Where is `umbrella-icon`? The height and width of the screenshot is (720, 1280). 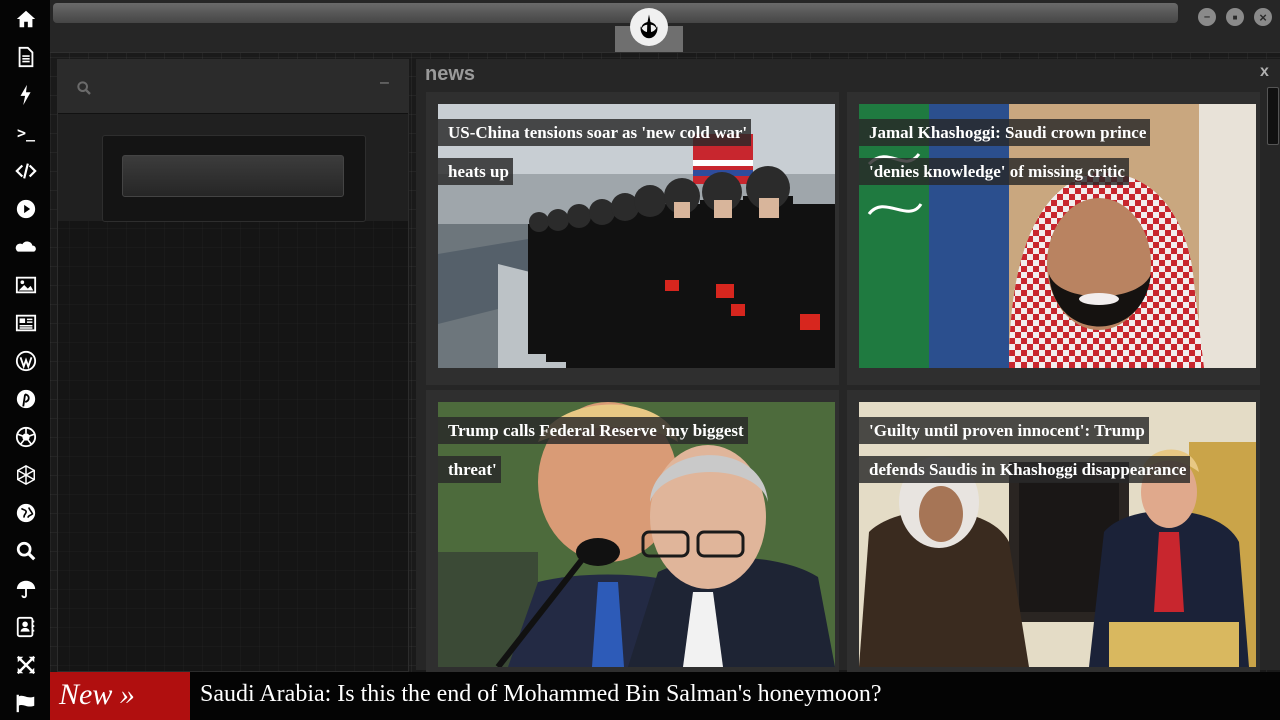
umbrella-icon is located at coordinates (26, 589).